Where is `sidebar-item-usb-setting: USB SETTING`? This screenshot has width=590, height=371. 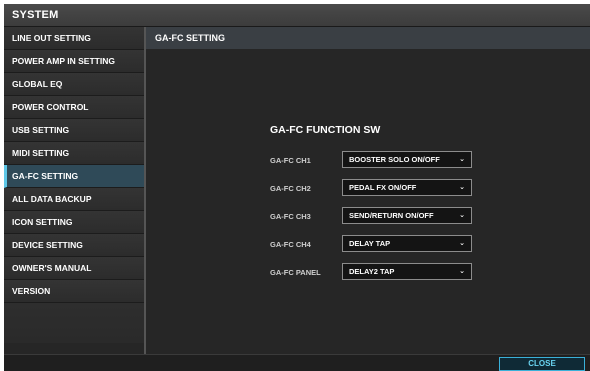
sidebar-item-usb-setting: USB SETTING is located at coordinates (74, 130).